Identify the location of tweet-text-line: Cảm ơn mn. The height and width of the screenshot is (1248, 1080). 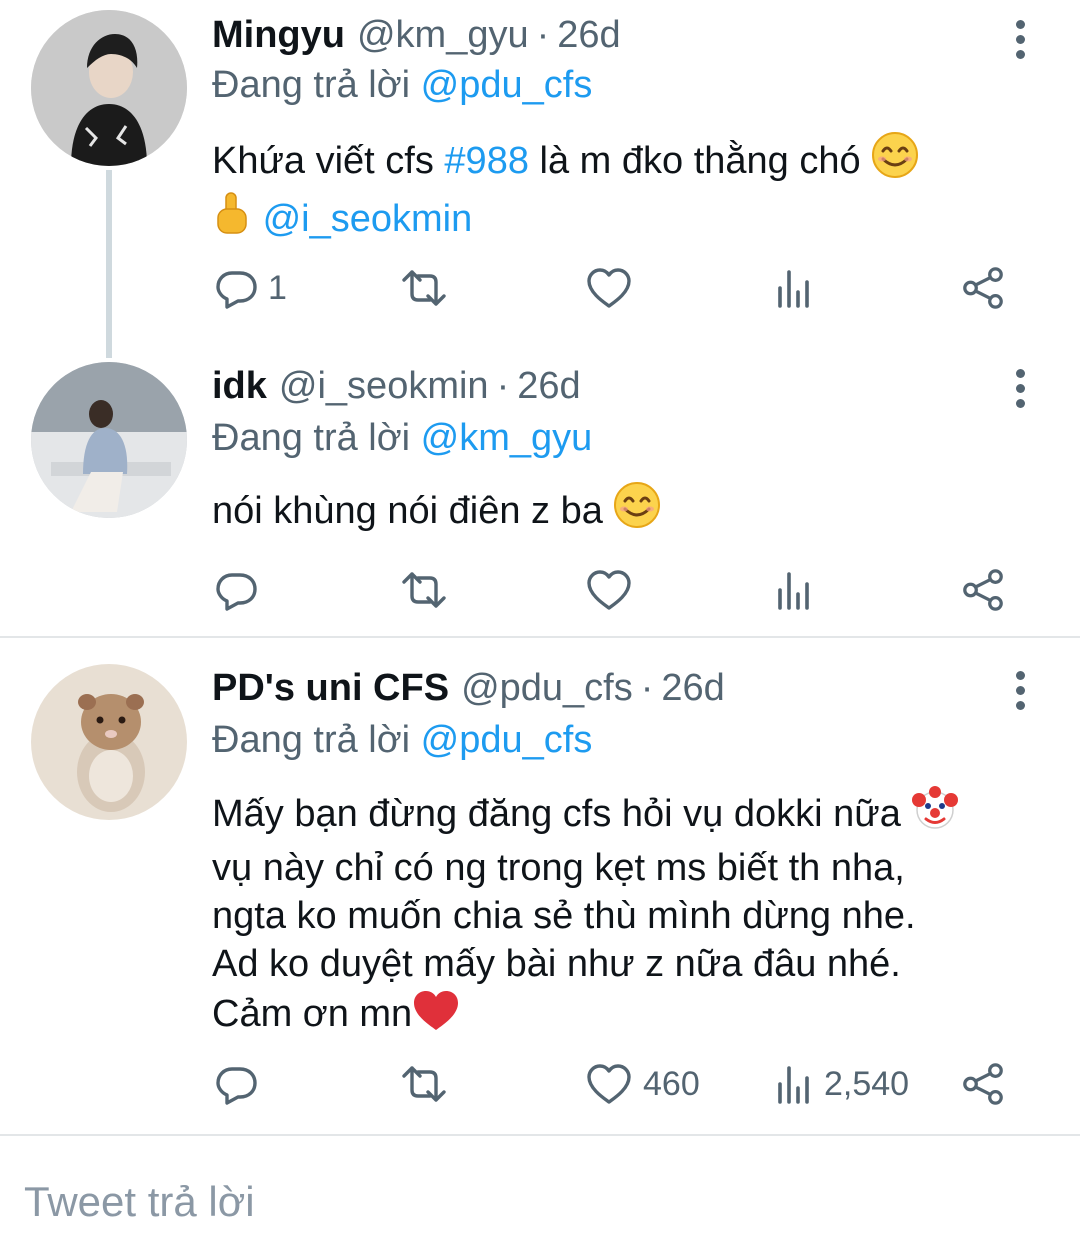
(312, 1014).